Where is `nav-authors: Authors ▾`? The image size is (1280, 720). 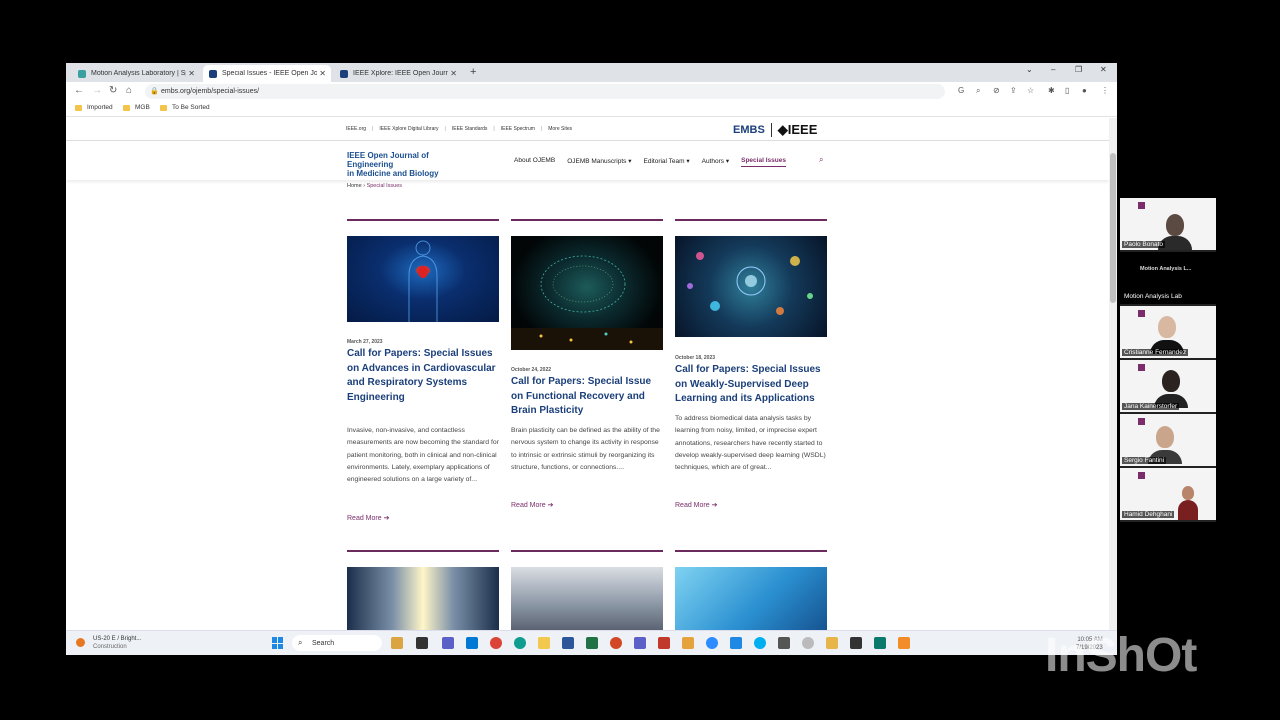
nav-authors: Authors ▾ is located at coordinates (715, 162).